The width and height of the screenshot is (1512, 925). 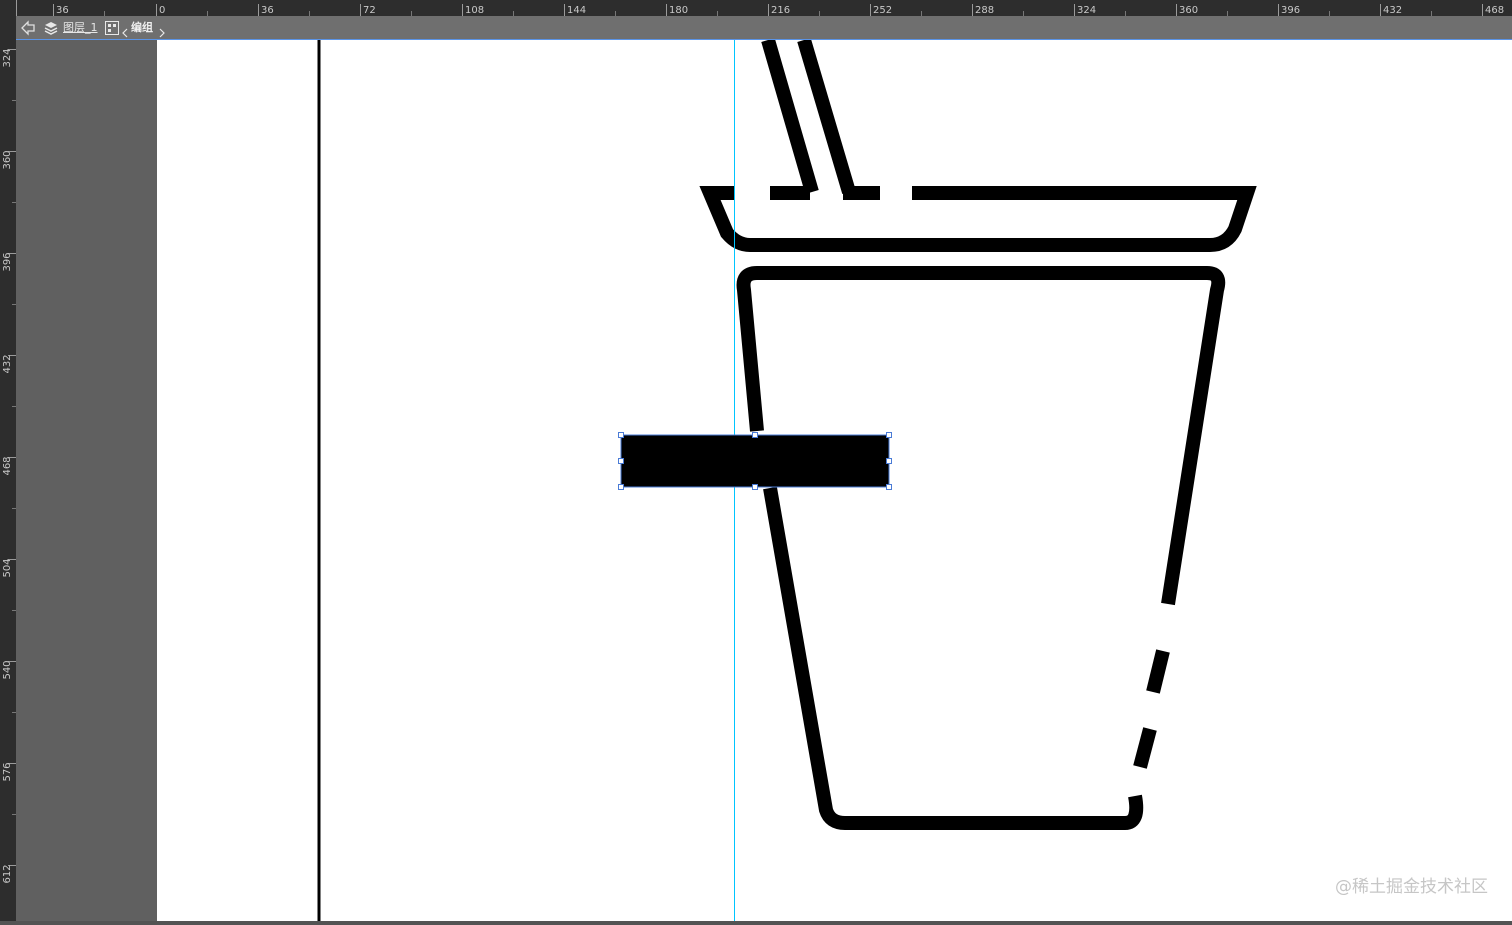 I want to click on vertical-ruler: 324 360 396 432 468 504 540 576 612, so click(x=8, y=468).